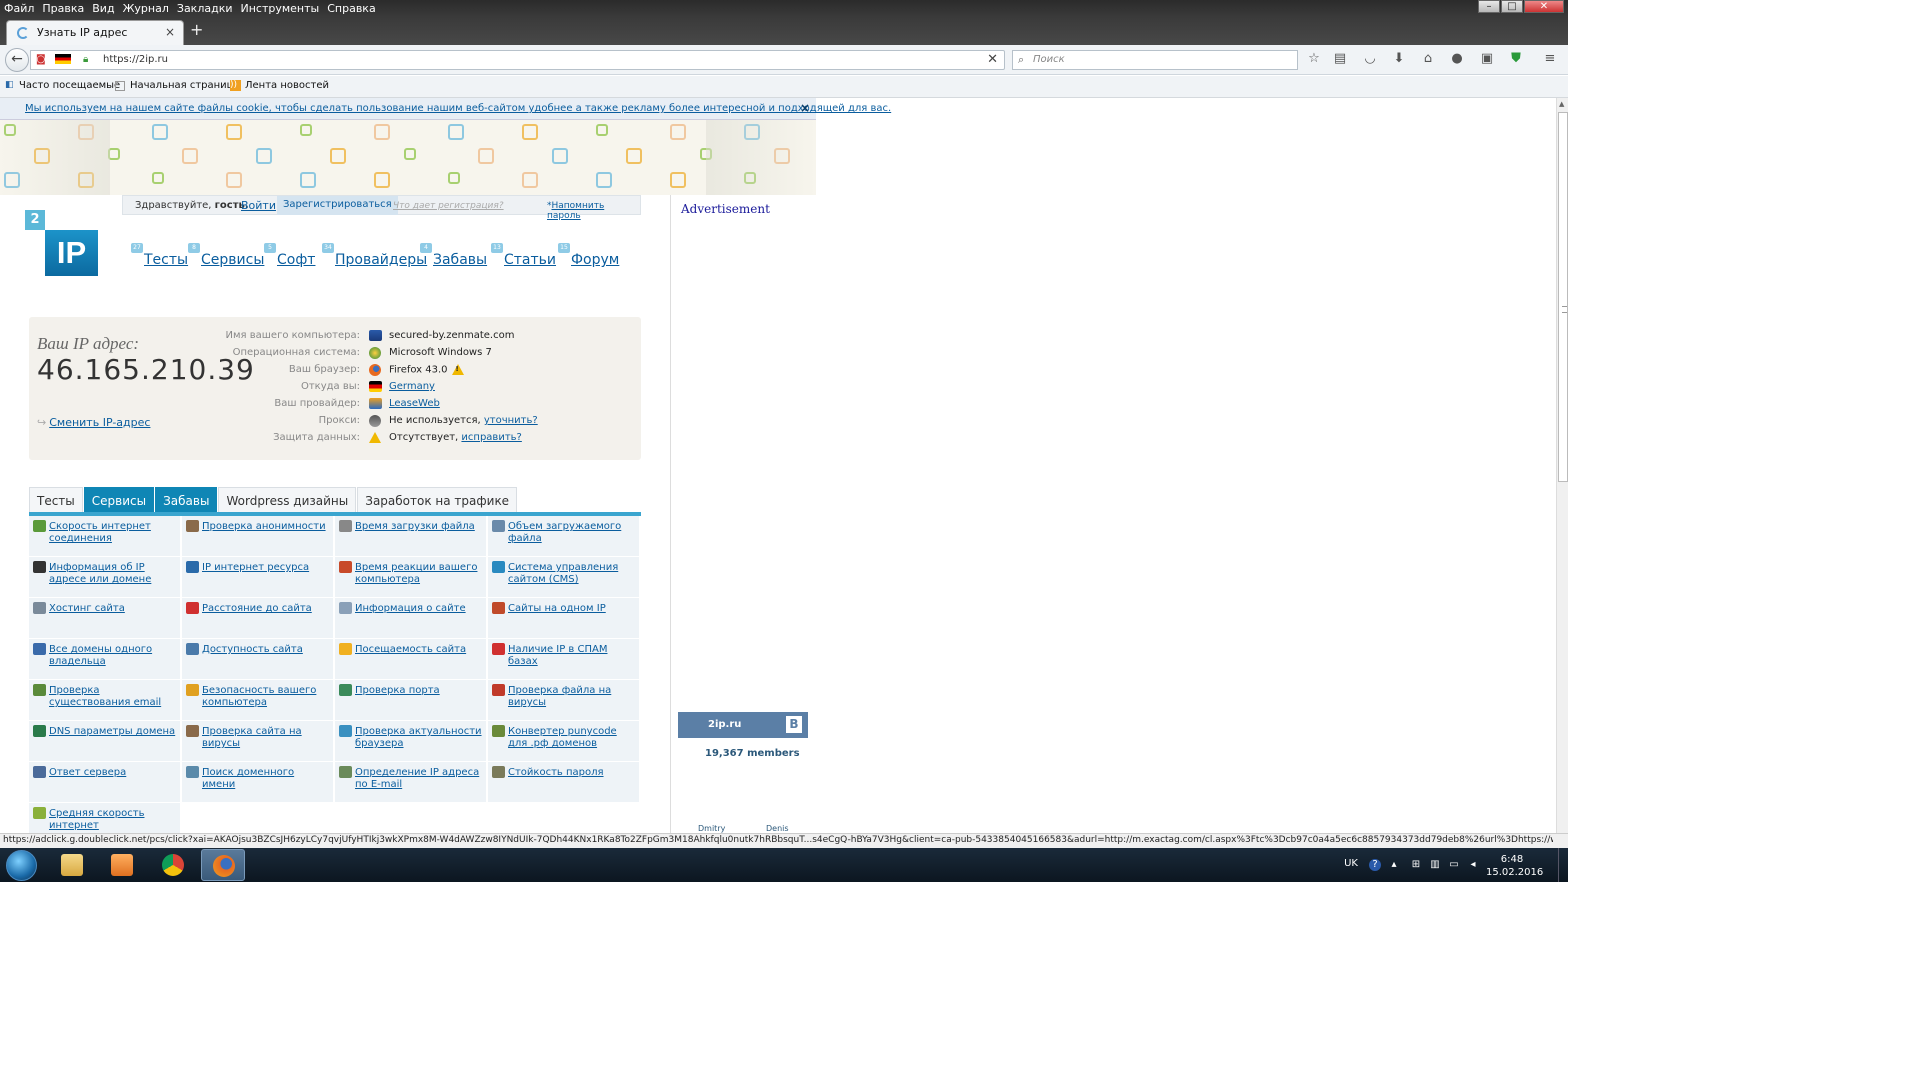 The width and height of the screenshot is (1920, 1080). I want to click on service-cell: Проверка существования email, so click(104, 700).